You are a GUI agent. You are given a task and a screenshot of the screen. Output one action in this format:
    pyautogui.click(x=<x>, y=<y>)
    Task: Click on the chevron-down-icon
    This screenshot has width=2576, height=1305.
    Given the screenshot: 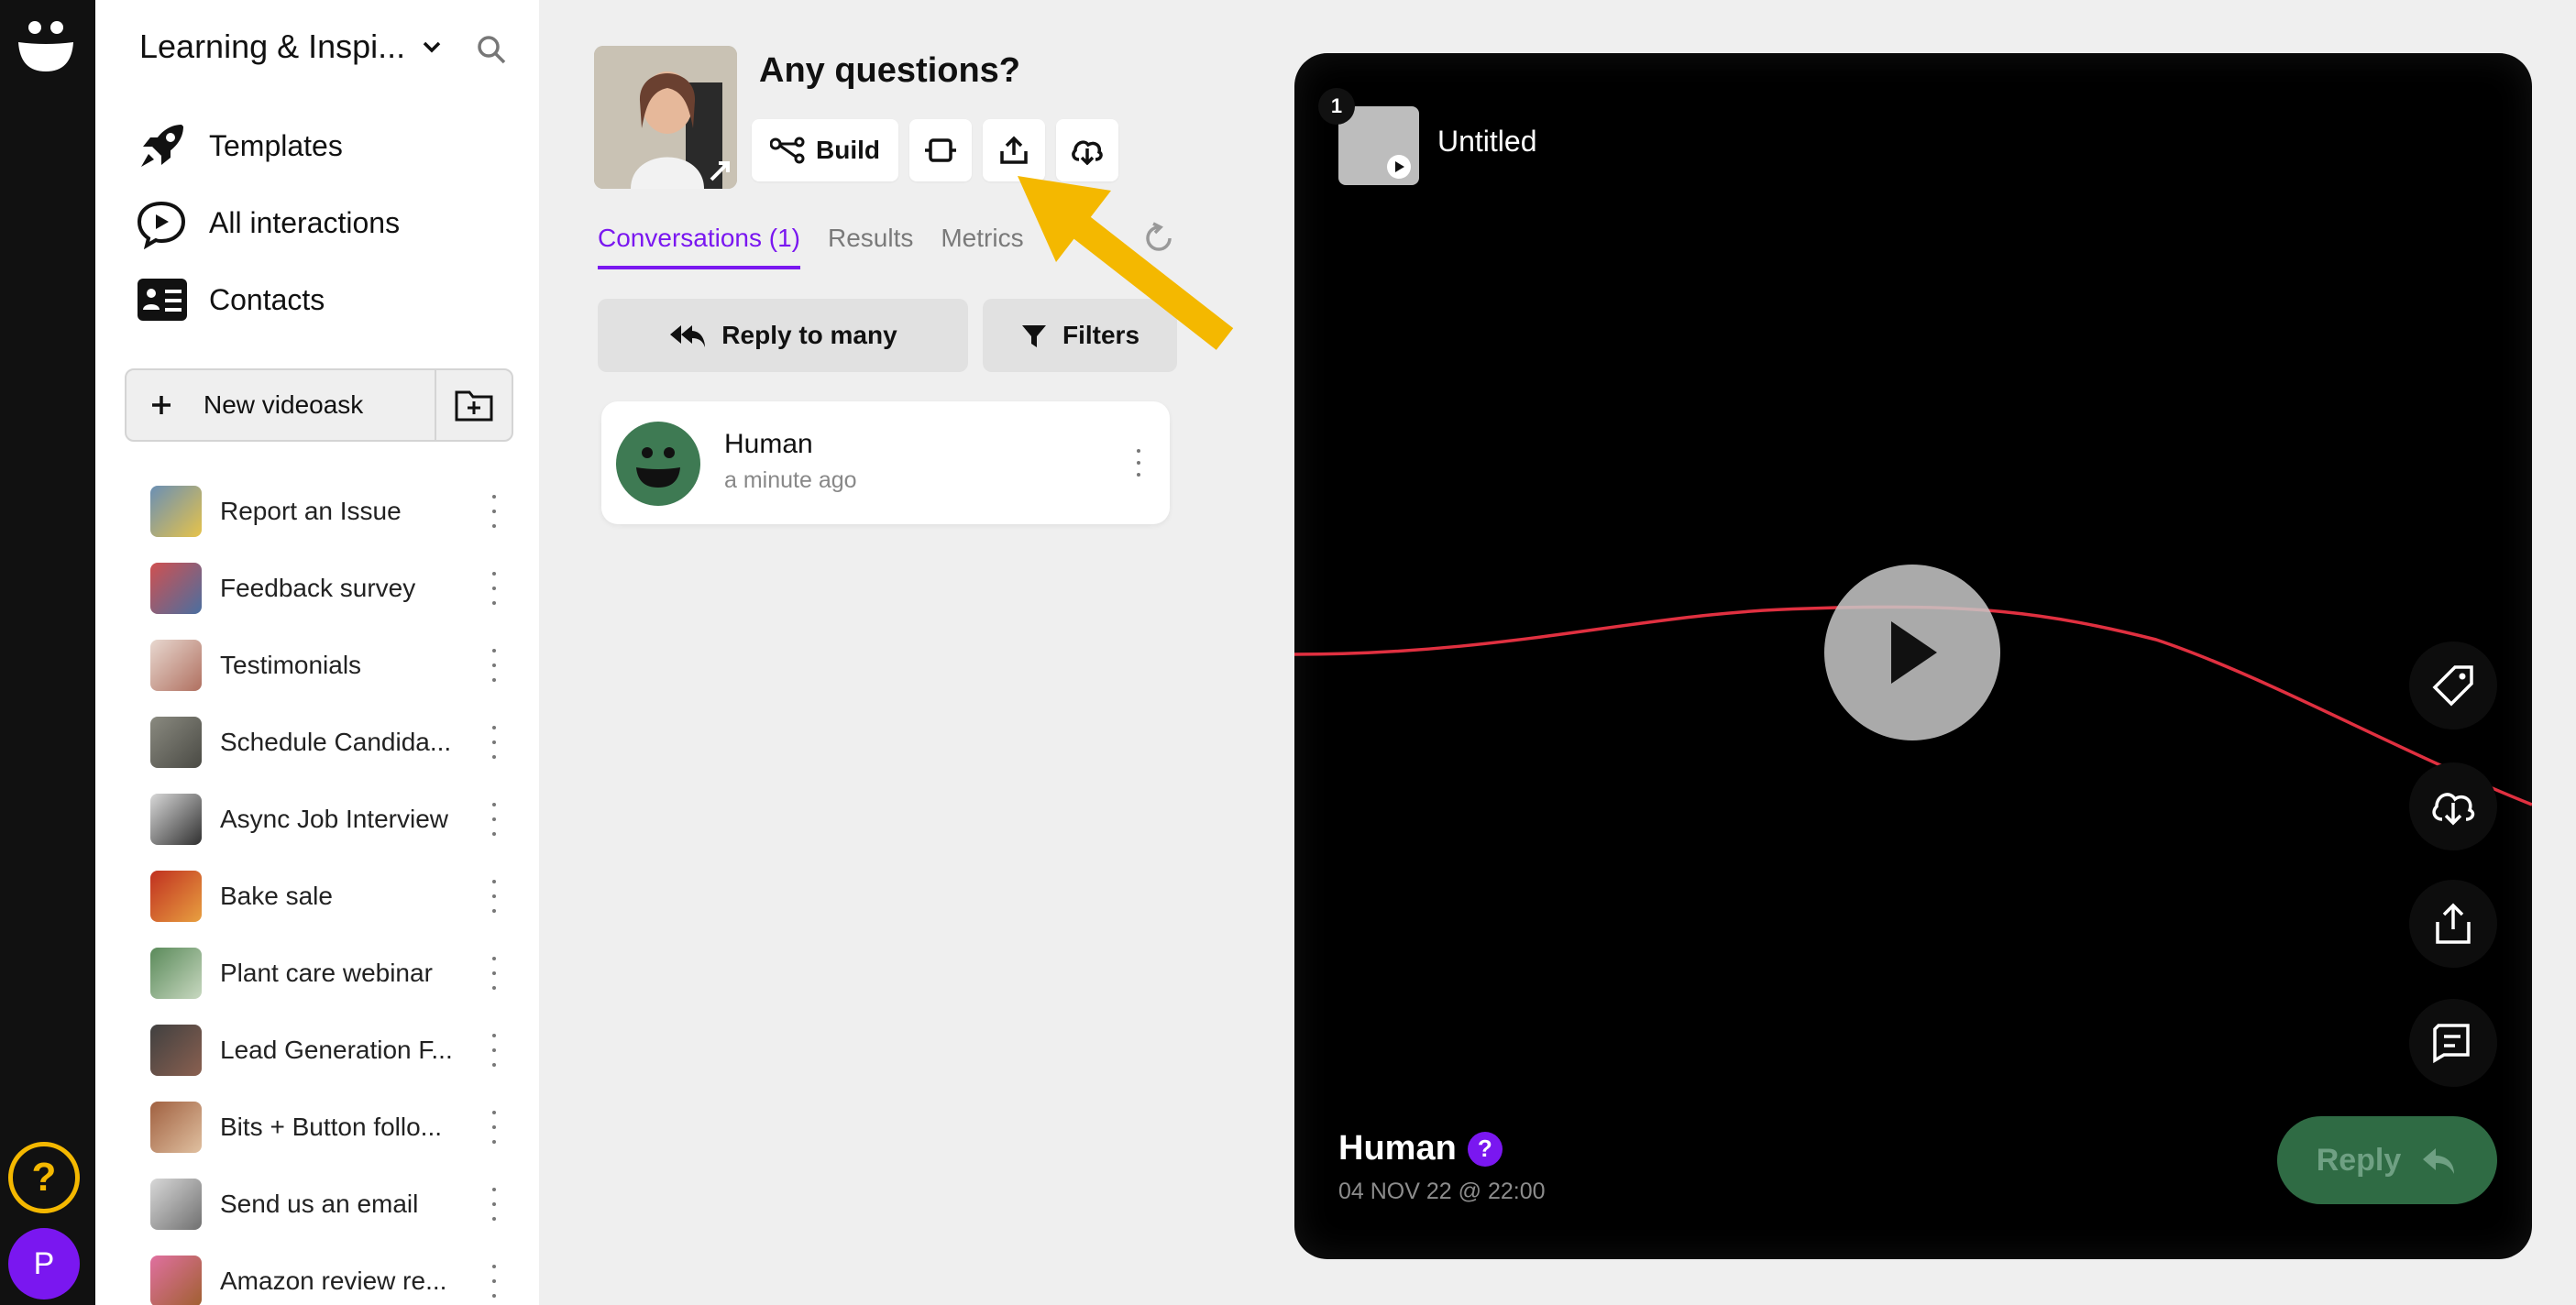 What is the action you would take?
    pyautogui.click(x=432, y=47)
    